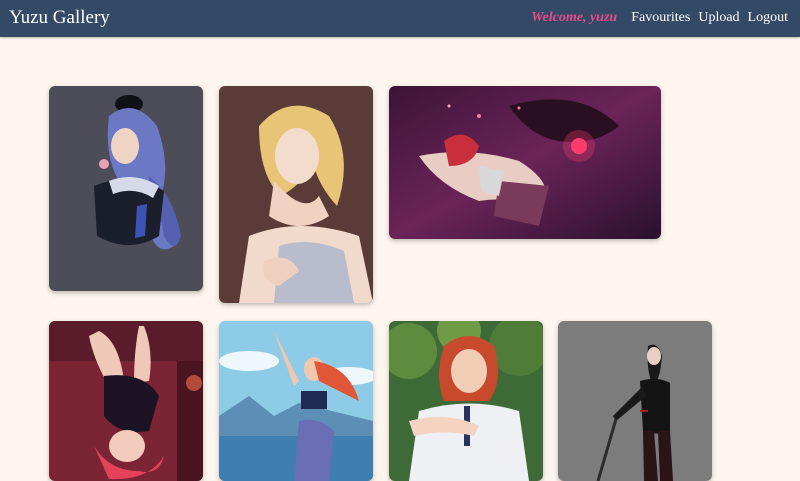 The image size is (800, 481). What do you see at coordinates (768, 18) in the screenshot?
I see `nav-logout-link: Logout` at bounding box center [768, 18].